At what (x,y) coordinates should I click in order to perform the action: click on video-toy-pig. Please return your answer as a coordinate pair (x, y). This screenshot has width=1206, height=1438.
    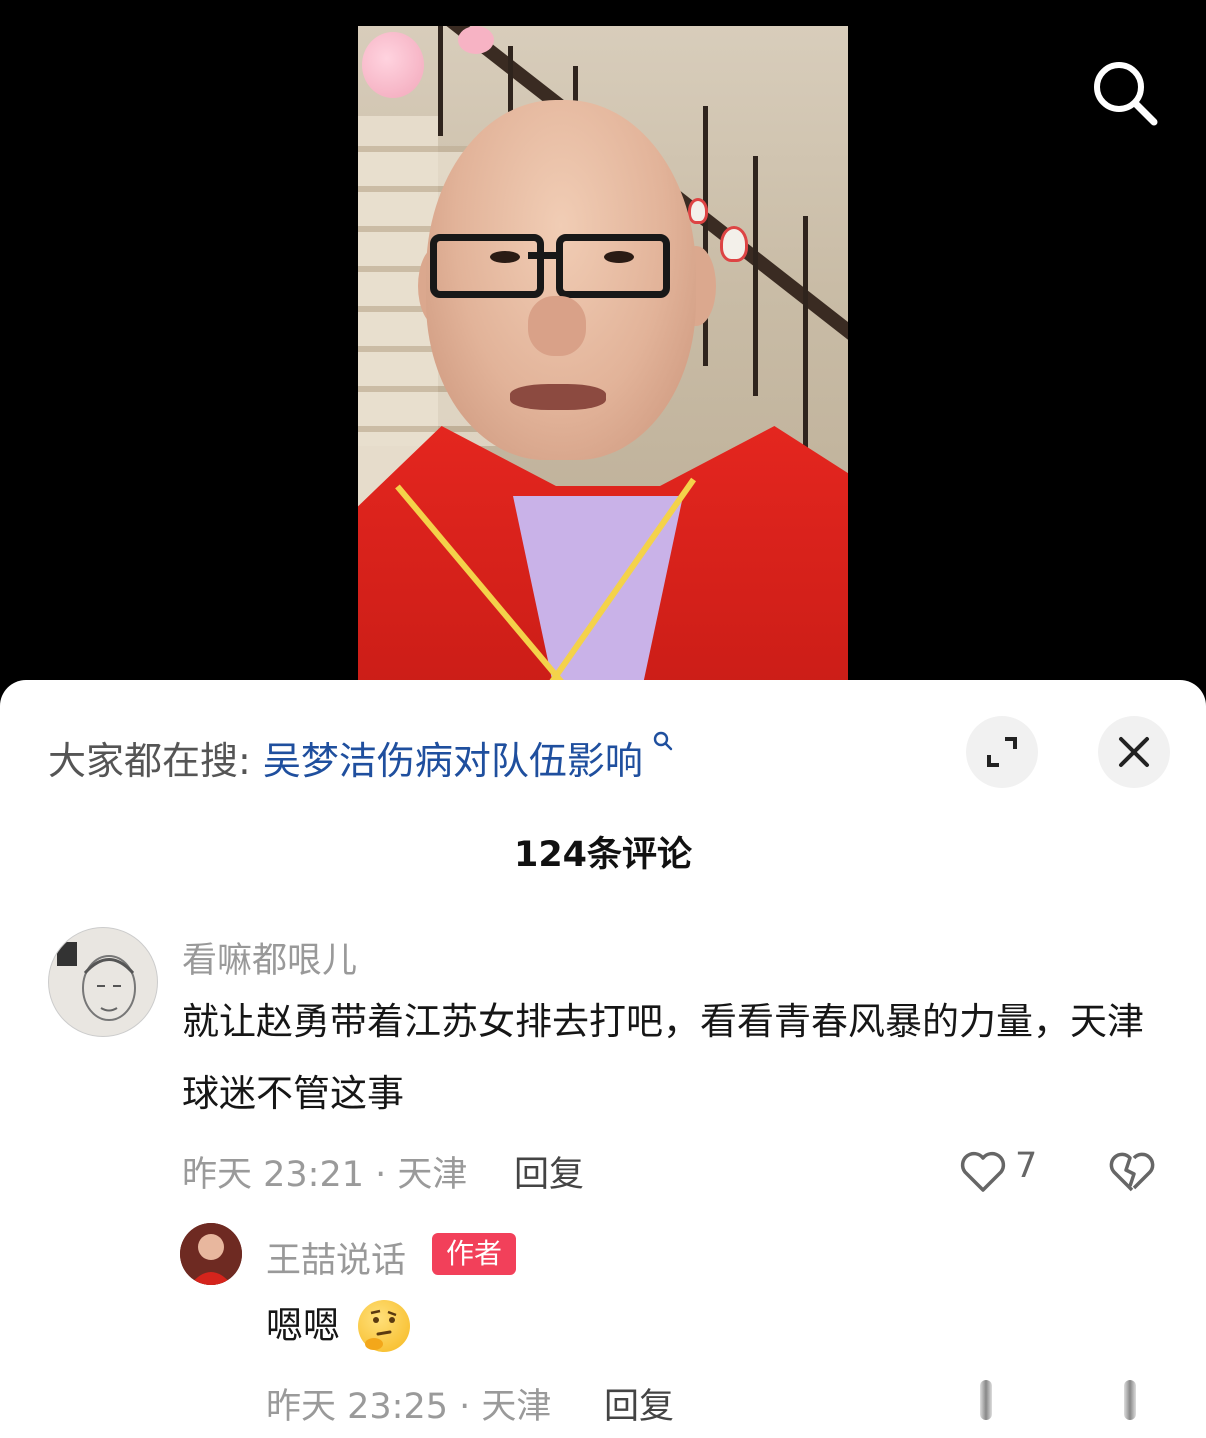
    Looking at the image, I should click on (393, 65).